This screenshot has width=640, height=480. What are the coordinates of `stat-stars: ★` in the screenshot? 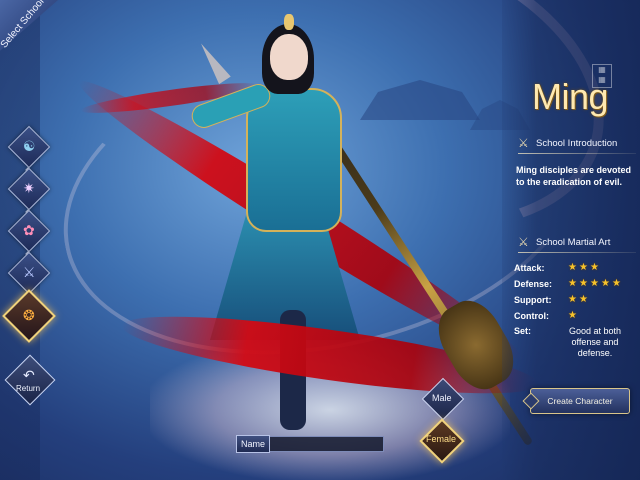 It's located at (573, 315).